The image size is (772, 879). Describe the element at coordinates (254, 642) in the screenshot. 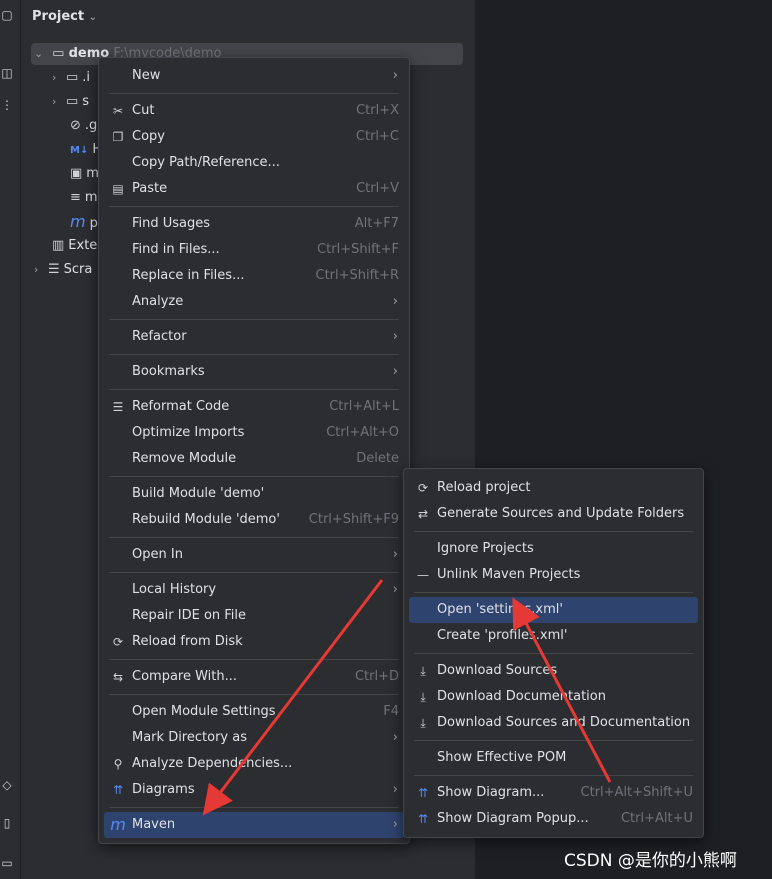

I see `menu-item-reload-from-disk: ⟳ Reload from Disk` at that location.